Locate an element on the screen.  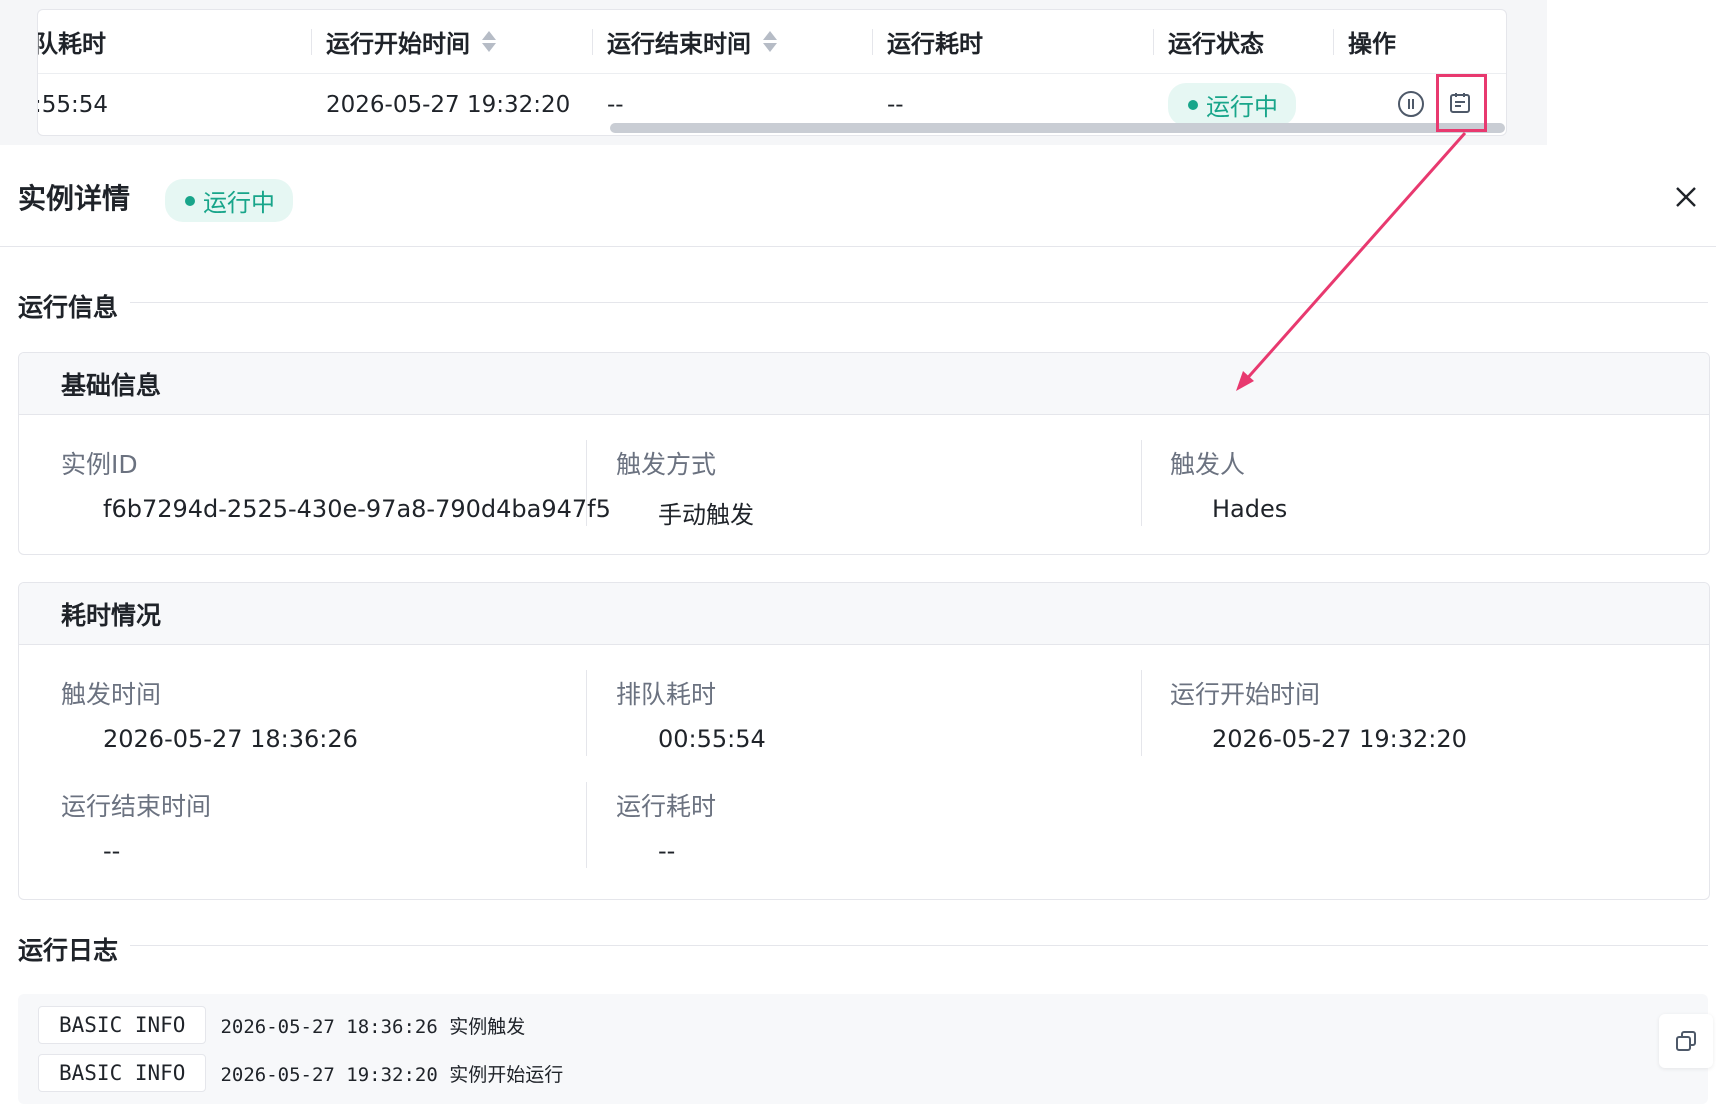
queue-time-label: 排队耗时 is located at coordinates (666, 694).